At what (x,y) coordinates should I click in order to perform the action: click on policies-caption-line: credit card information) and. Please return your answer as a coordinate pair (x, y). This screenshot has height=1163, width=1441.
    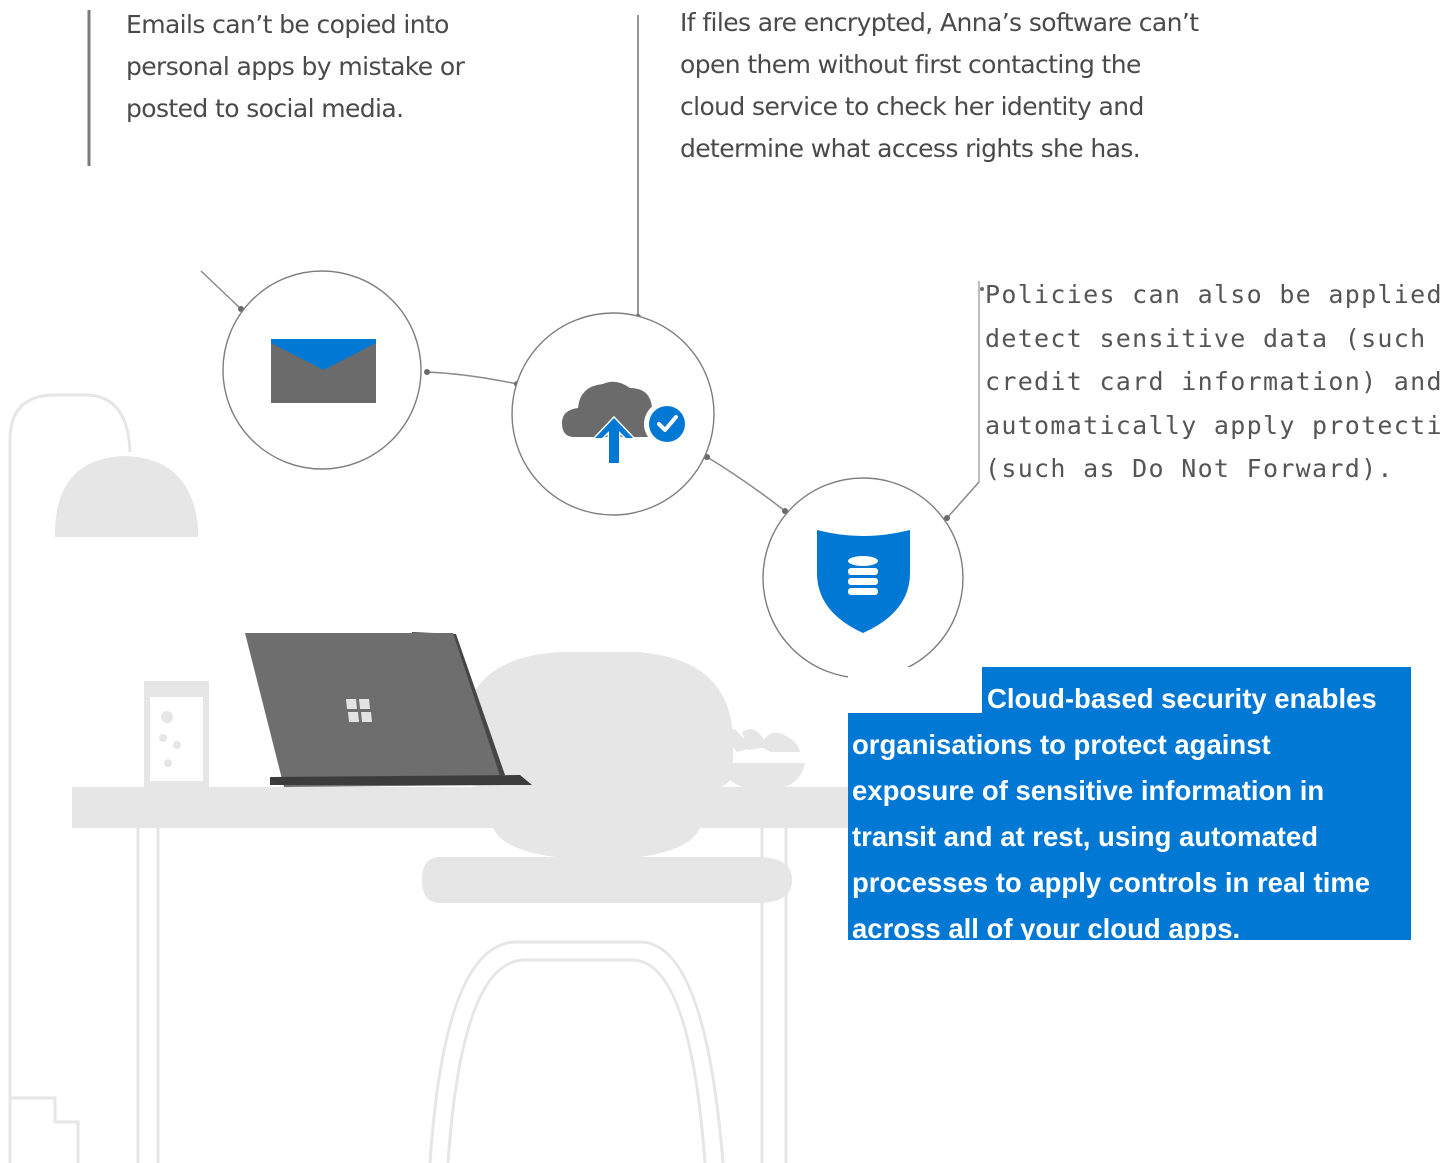
    Looking at the image, I should click on (1213, 381).